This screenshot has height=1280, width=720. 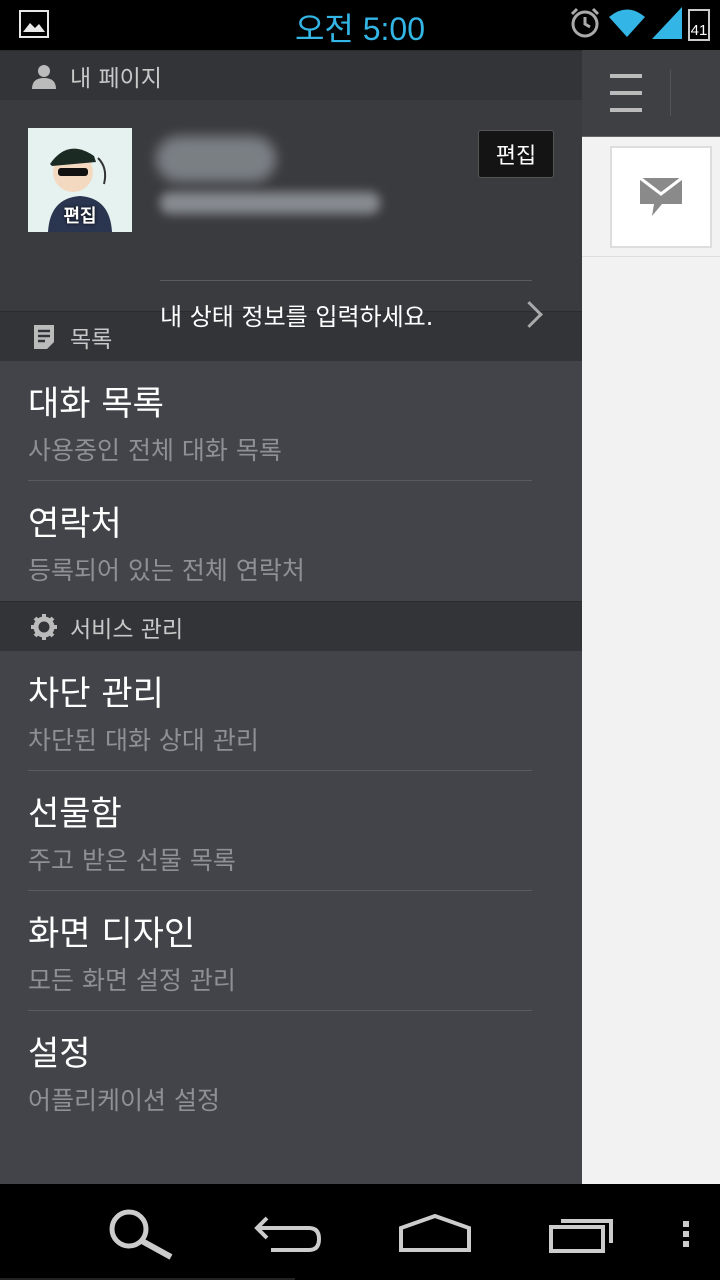 What do you see at coordinates (270, 203) in the screenshot?
I see `profile-id-redacted` at bounding box center [270, 203].